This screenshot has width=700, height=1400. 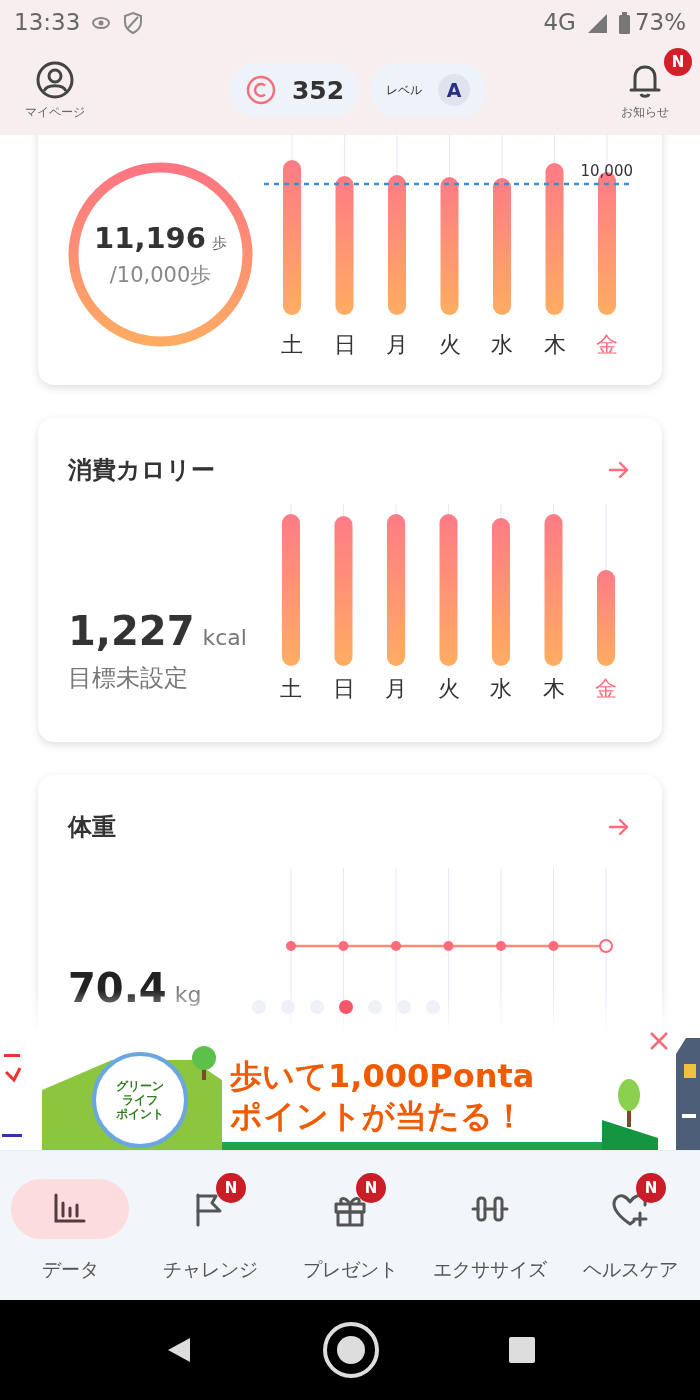 What do you see at coordinates (140, 1100) in the screenshot?
I see `logo-text: ライフ` at bounding box center [140, 1100].